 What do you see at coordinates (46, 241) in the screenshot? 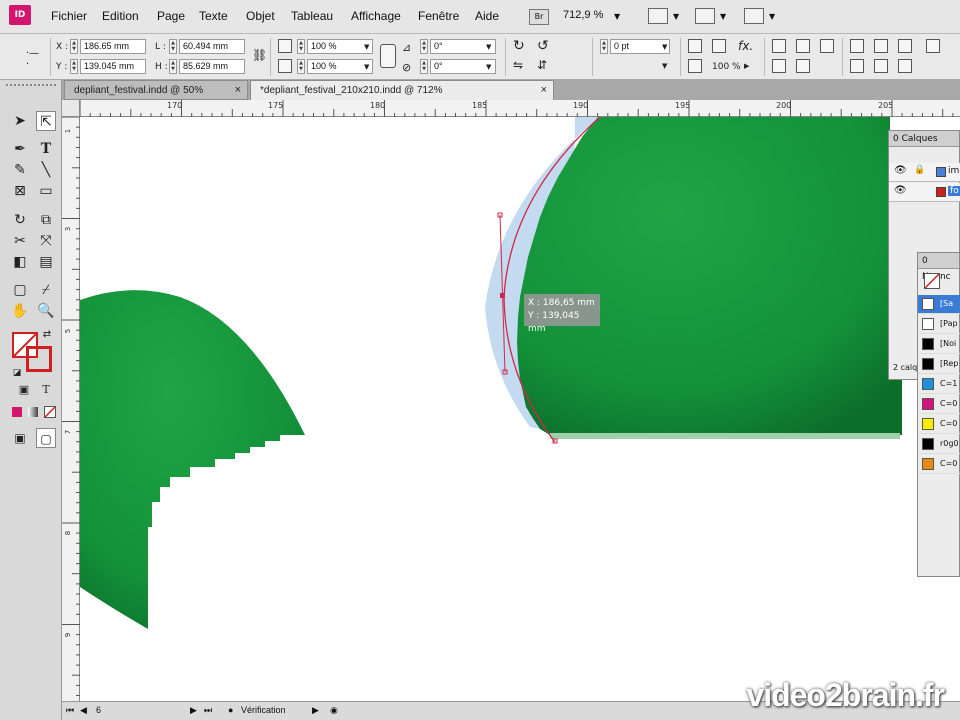
I see `free-transform-tool-icon: ⤧` at bounding box center [46, 241].